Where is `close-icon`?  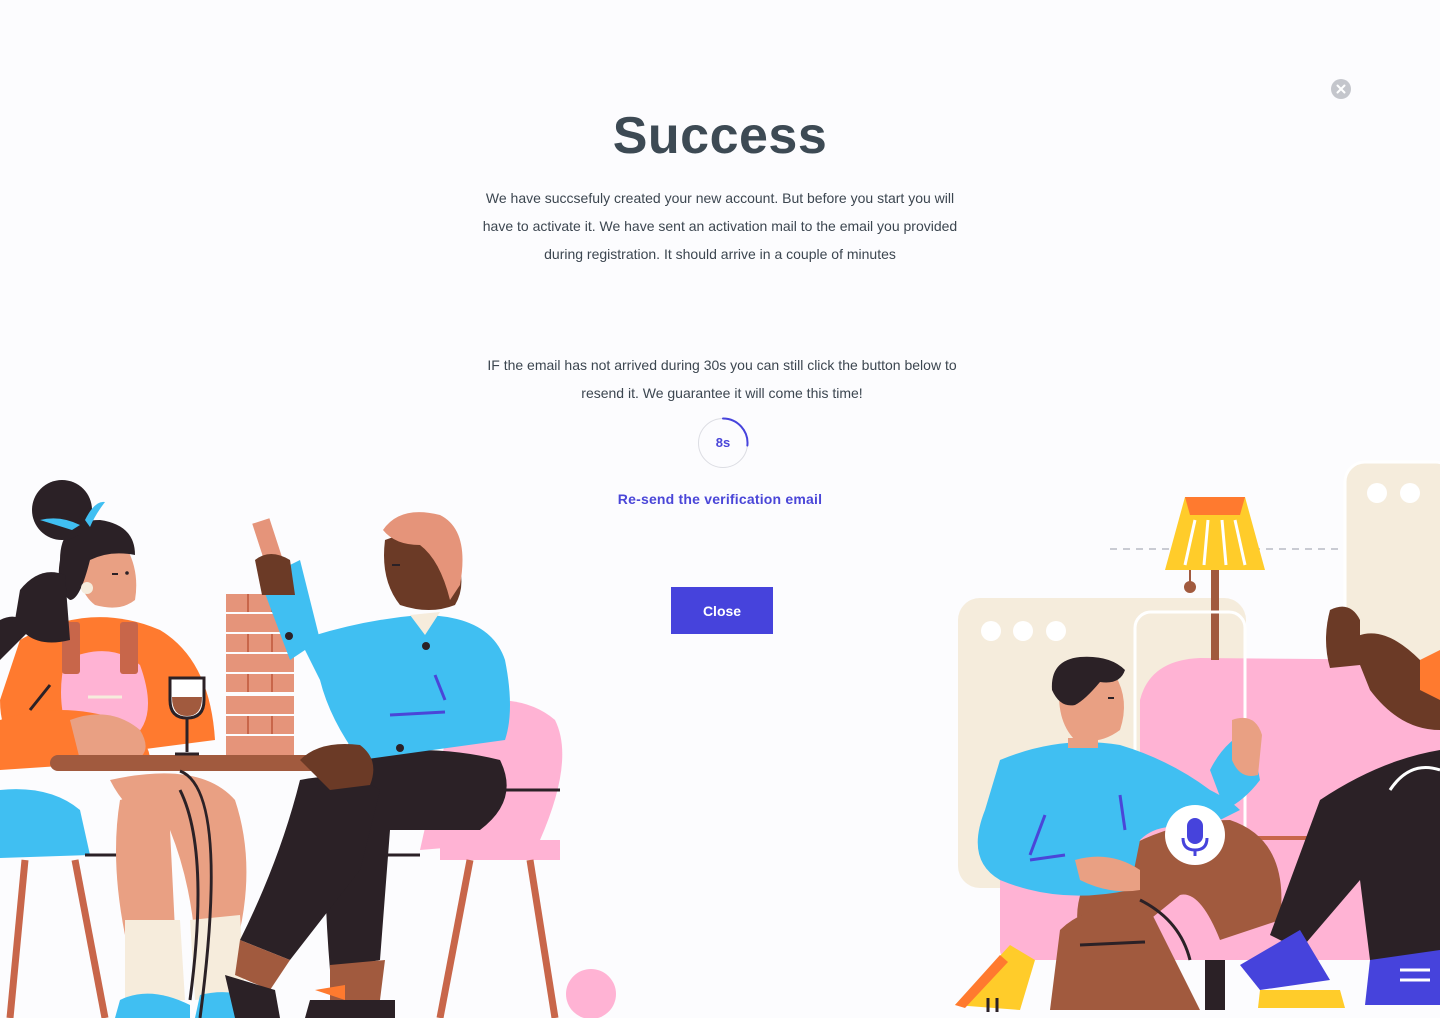 close-icon is located at coordinates (1341, 89).